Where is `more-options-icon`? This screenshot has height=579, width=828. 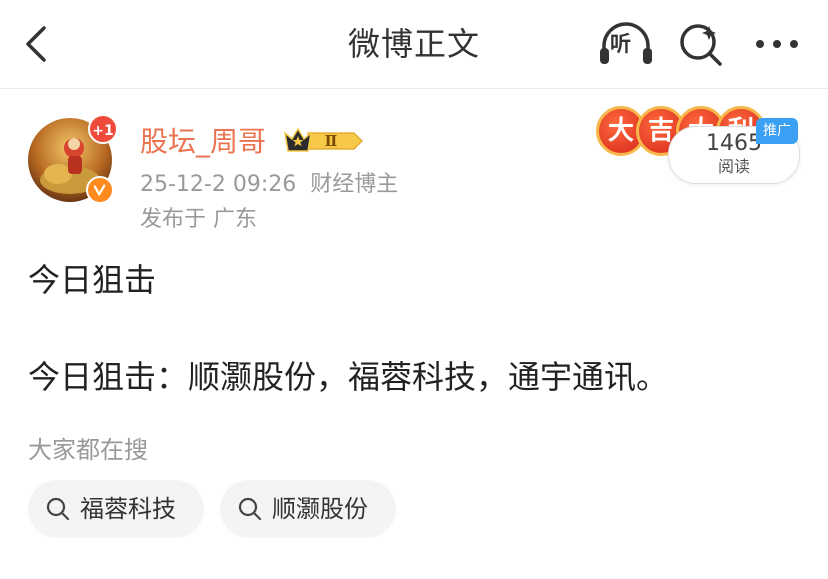
more-options-icon is located at coordinates (777, 44).